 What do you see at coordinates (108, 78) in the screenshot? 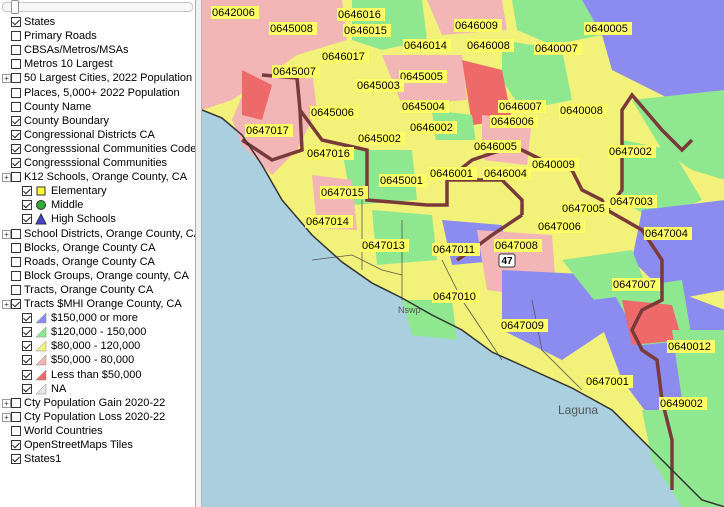
I see `layer-label: 50 Largest Cities, 2022 Population` at bounding box center [108, 78].